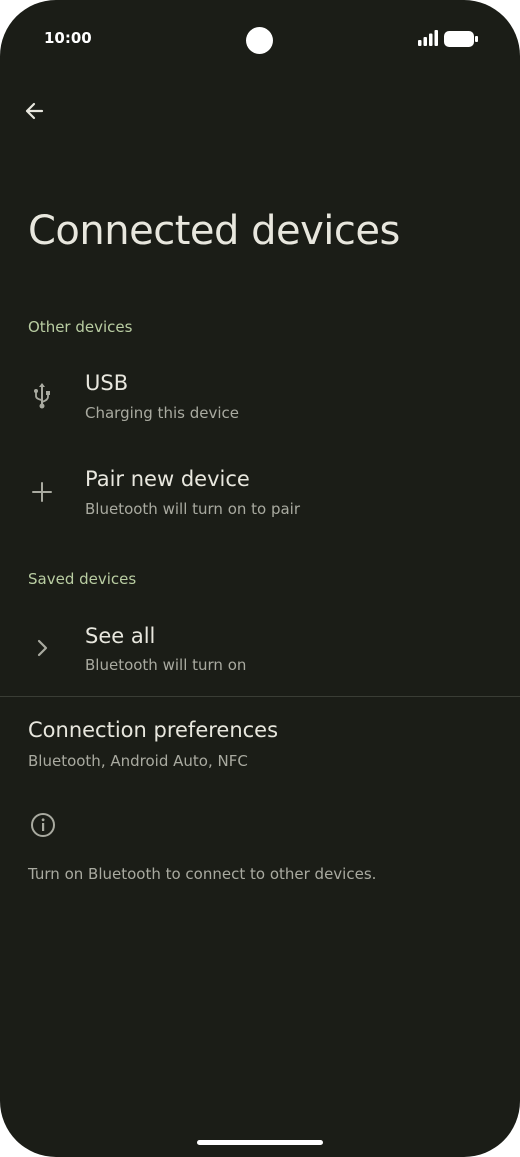 The width and height of the screenshot is (520, 1157). I want to click on battery-icon, so click(461, 39).